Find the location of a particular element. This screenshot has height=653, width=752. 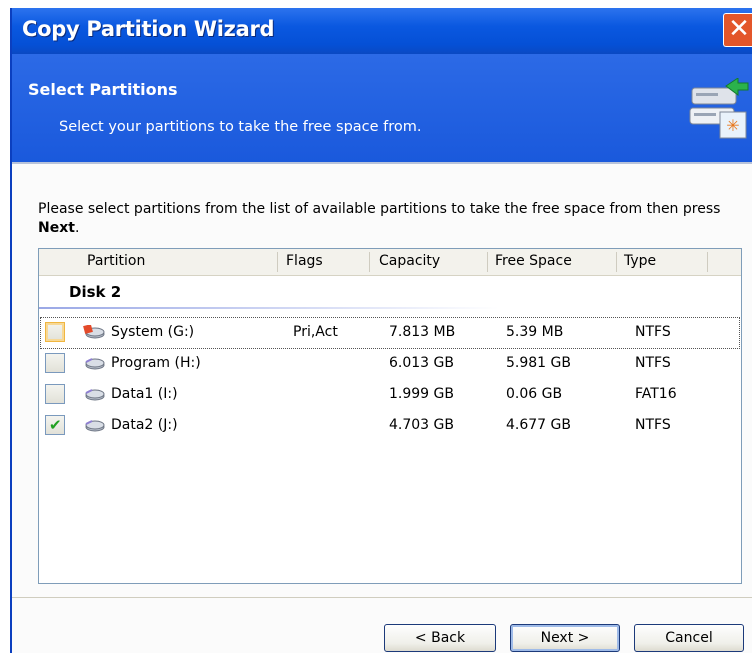

partition-row-program: Program (H:) 6.013 GB 5.981 GB NTFS is located at coordinates (390, 364).